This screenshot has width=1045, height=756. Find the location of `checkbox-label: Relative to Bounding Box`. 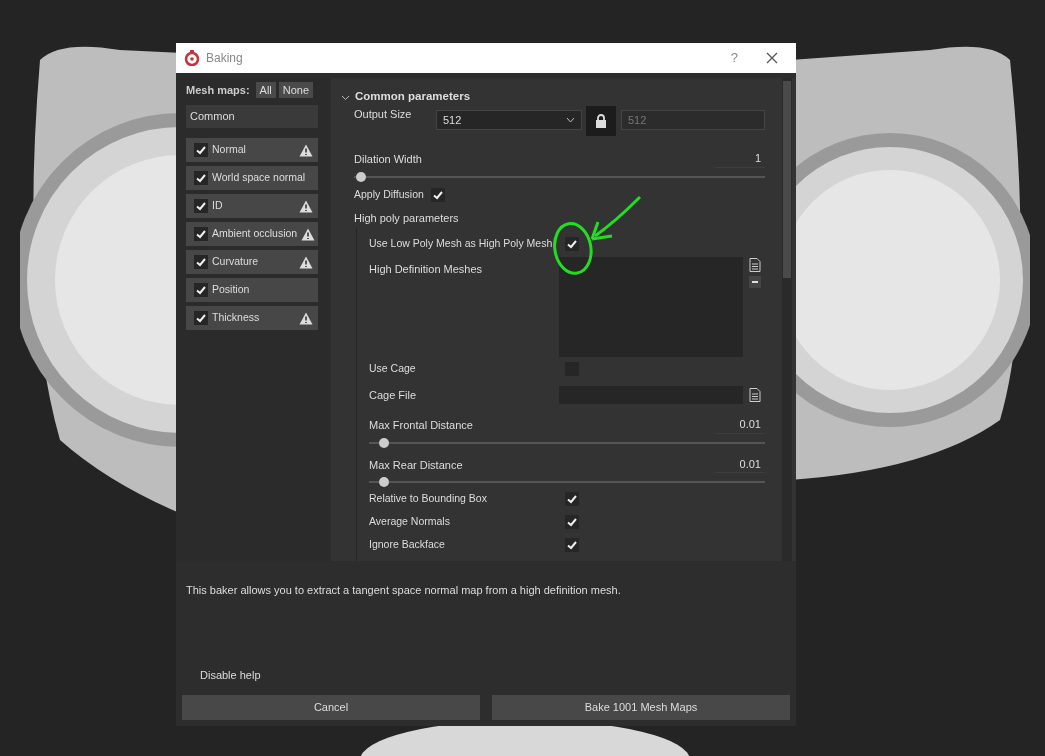

checkbox-label: Relative to Bounding Box is located at coordinates (428, 498).